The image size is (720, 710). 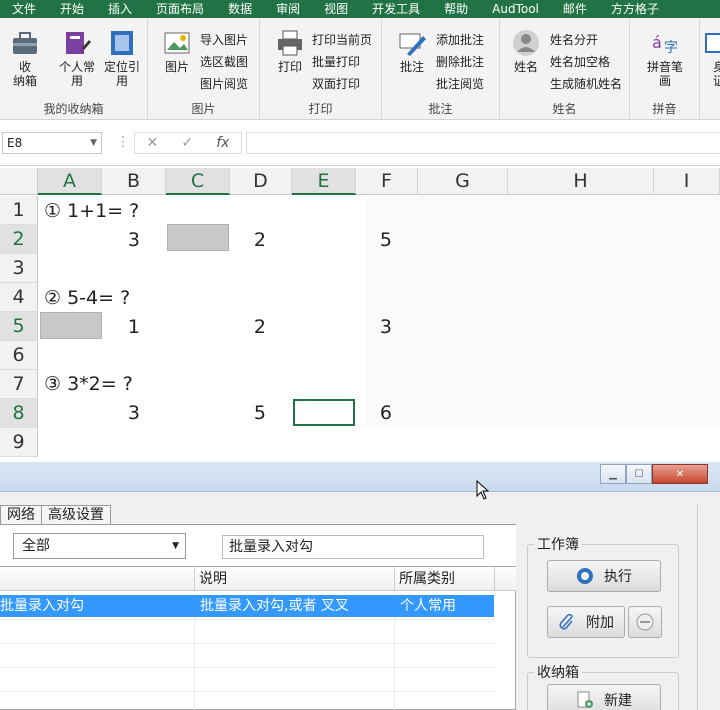 What do you see at coordinates (247, 606) in the screenshot?
I see `list-item: 批量录入对勾 批量录入对勾,或者 叉叉 个人常用` at bounding box center [247, 606].